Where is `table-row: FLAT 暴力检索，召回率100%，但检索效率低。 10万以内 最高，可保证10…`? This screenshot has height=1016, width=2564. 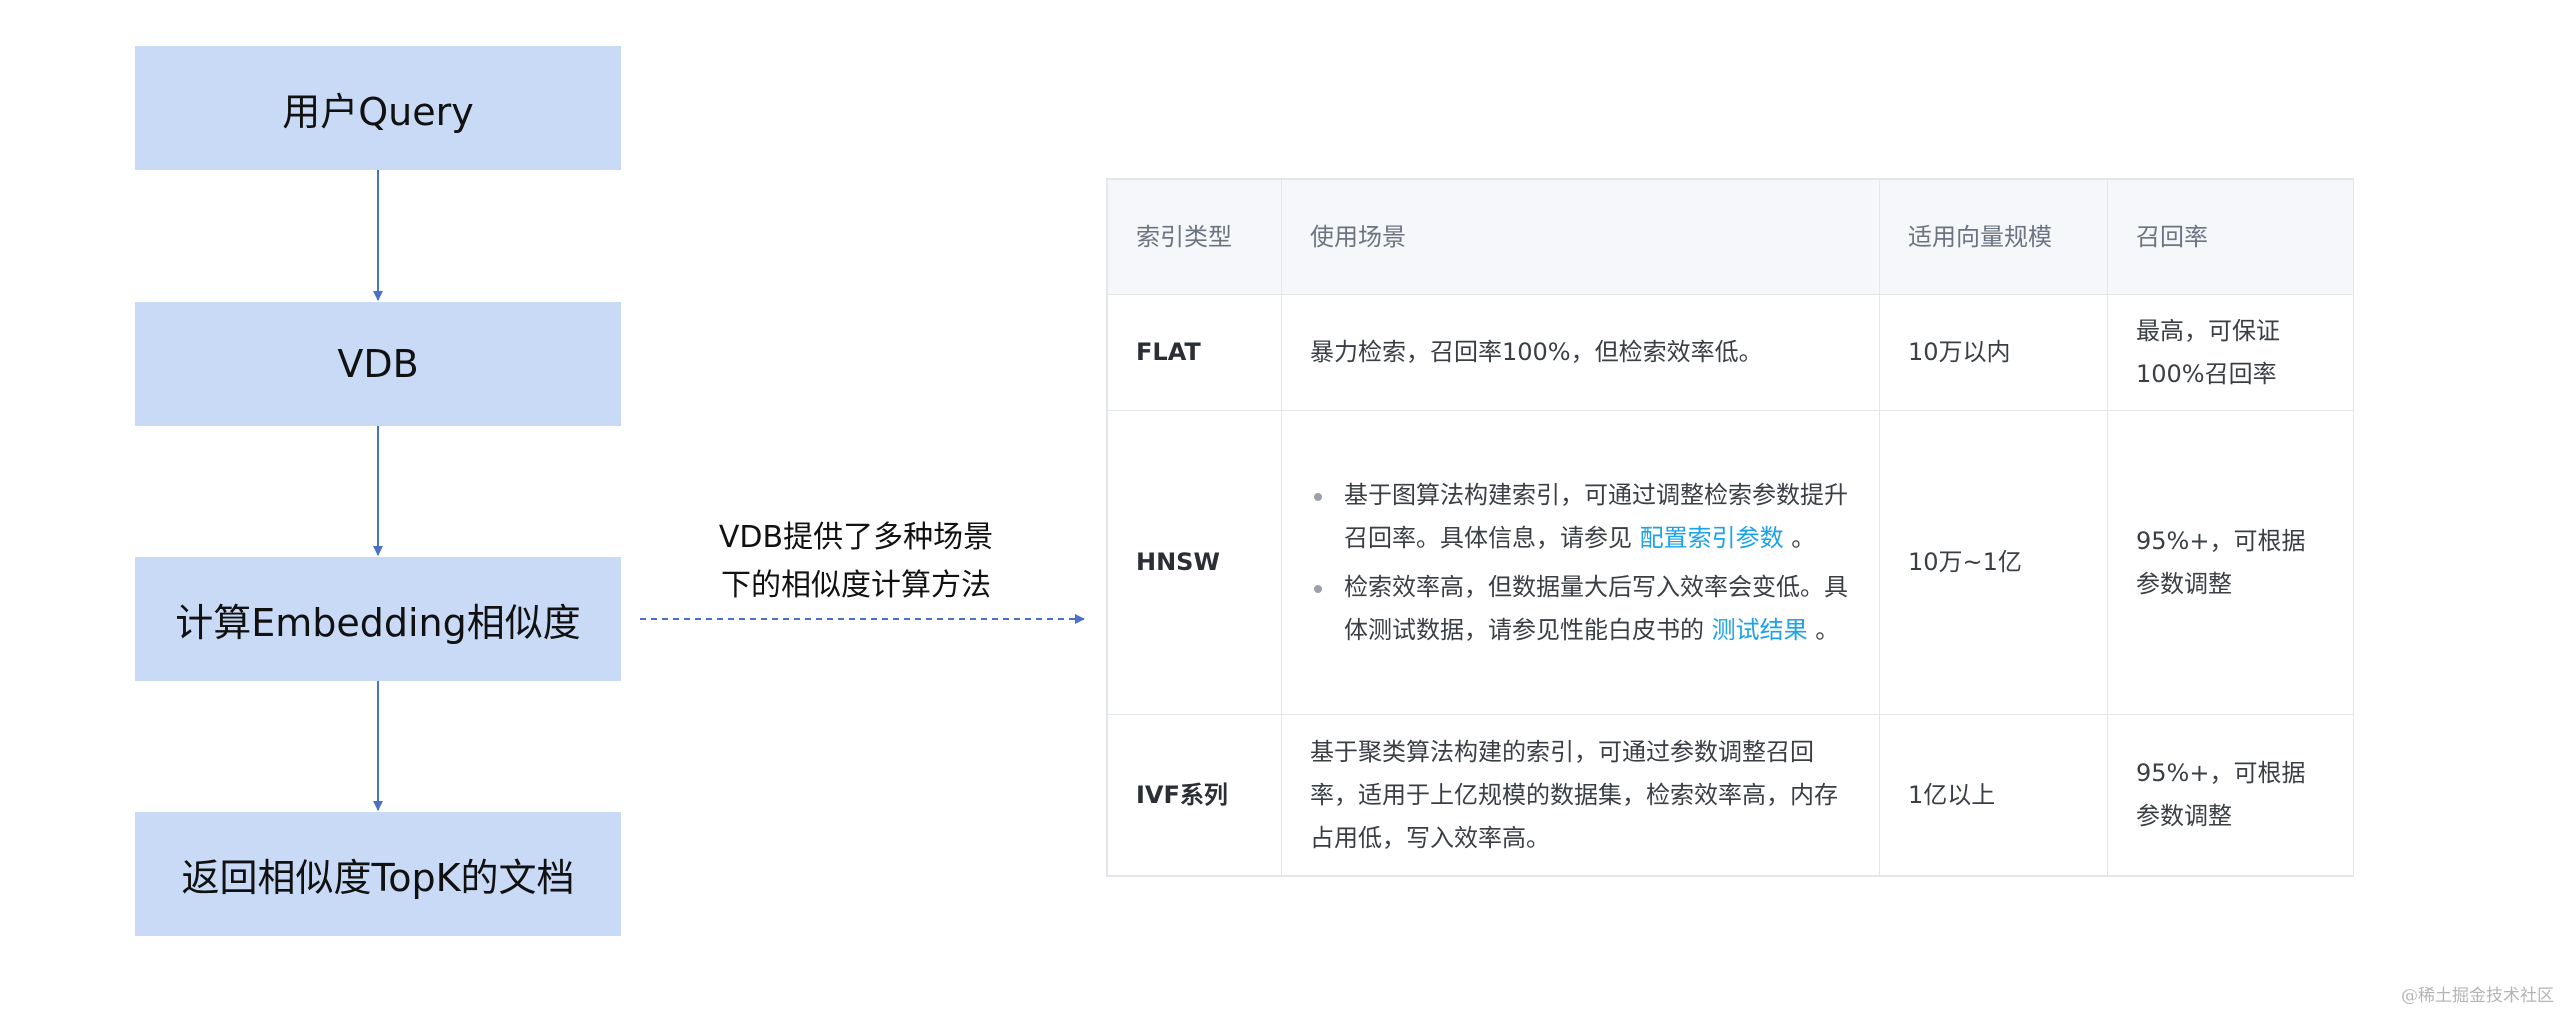
table-row: FLAT 暴力检索，召回率100%，但检索效率低。 10万以内 最高，可保证10… is located at coordinates (1730, 352).